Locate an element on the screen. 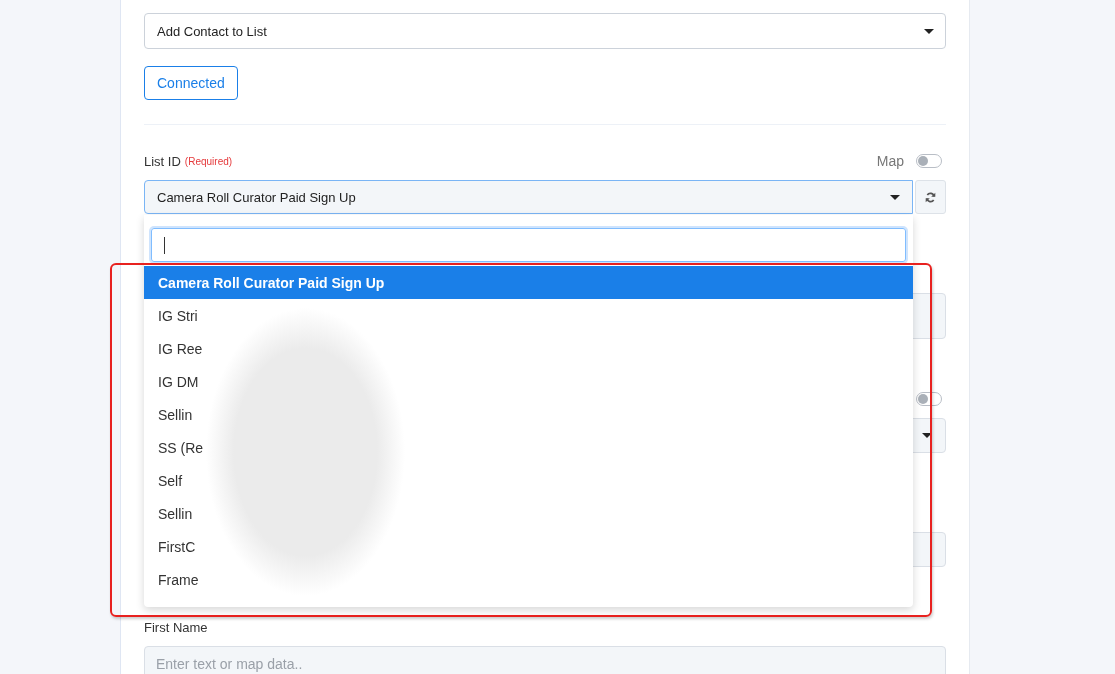 The height and width of the screenshot is (674, 1115). dropdown-option: IG DM is located at coordinates (528, 381).